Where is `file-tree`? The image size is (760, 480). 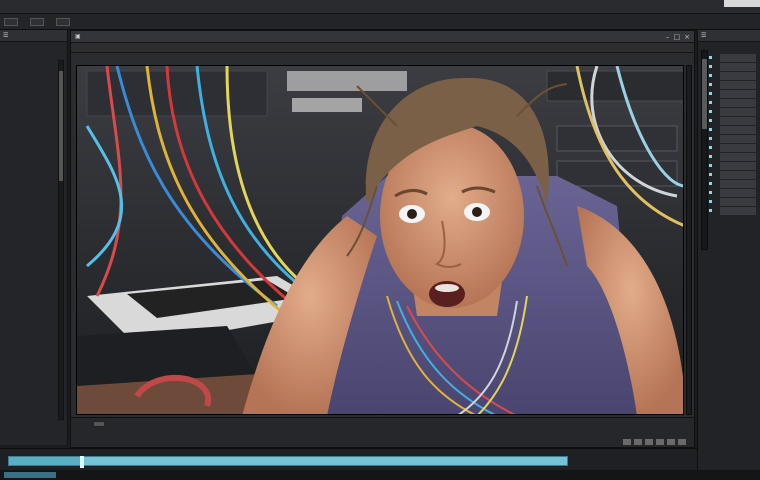 file-tree is located at coordinates (33, 144).